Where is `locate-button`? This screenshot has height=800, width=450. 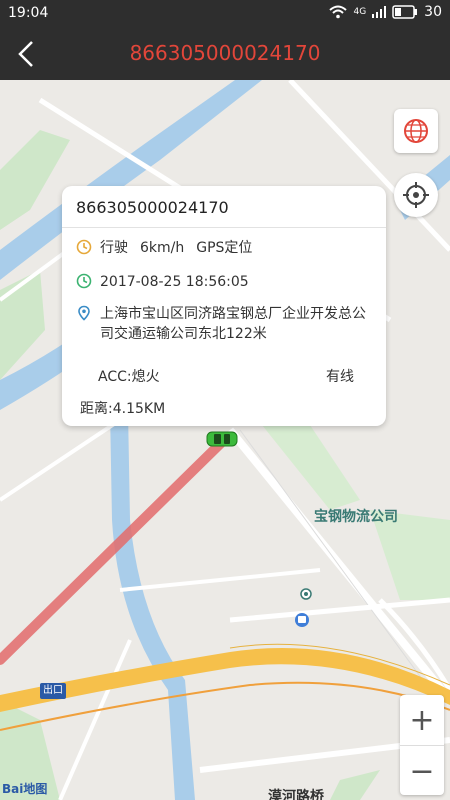 locate-button is located at coordinates (416, 195).